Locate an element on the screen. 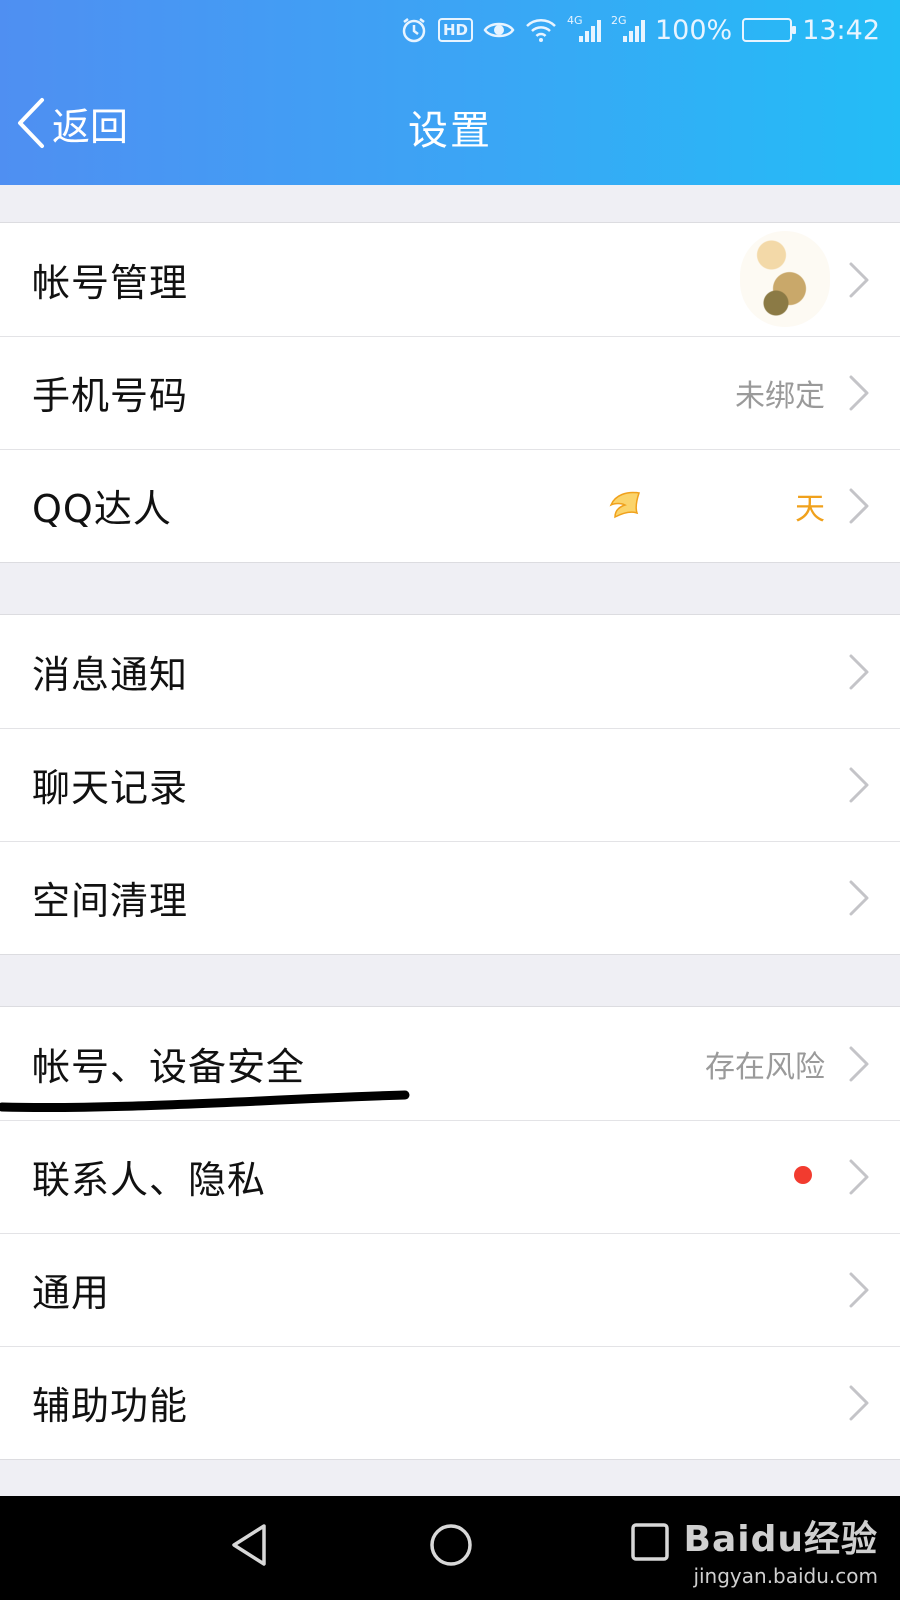 This screenshot has height=1600, width=900. watermark-main: Baidu经验 is located at coordinates (780, 1539).